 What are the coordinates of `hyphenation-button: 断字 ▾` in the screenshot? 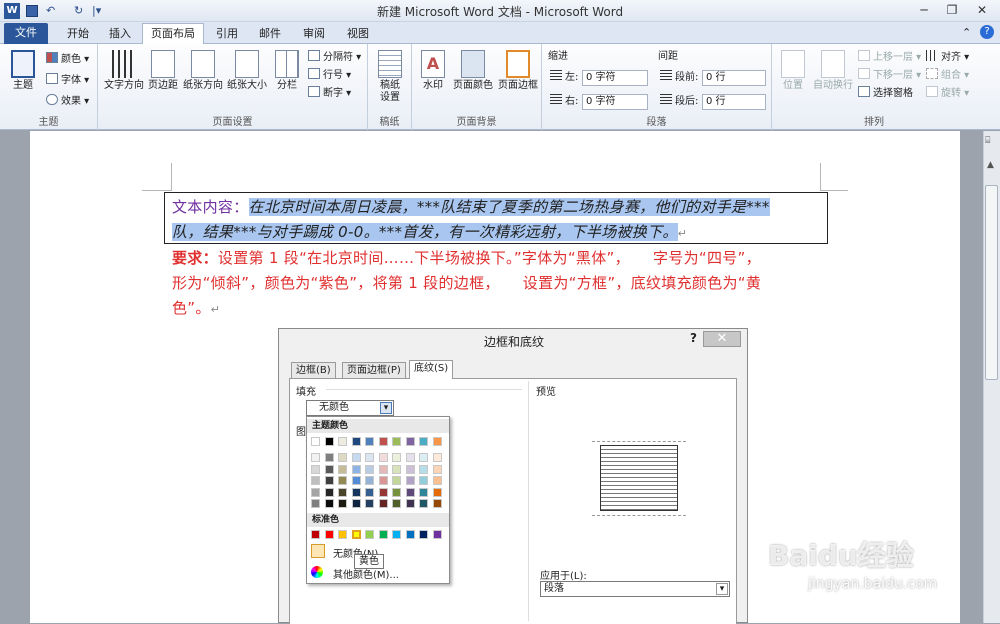 It's located at (329, 93).